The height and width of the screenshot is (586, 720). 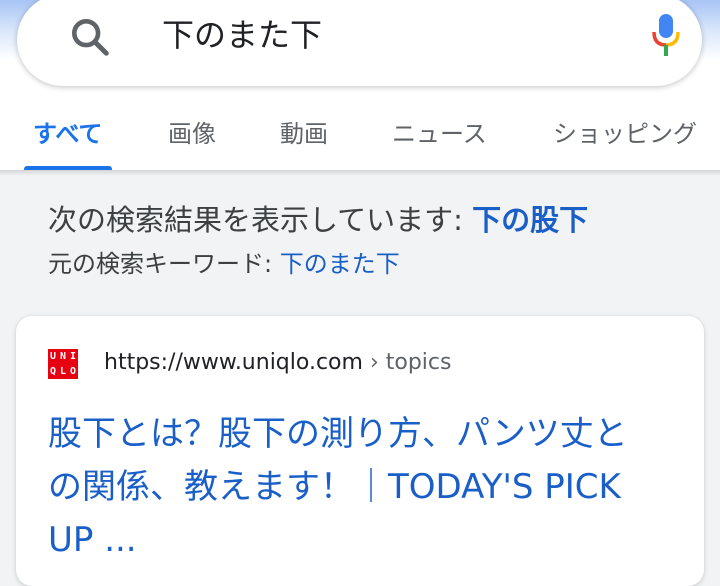 What do you see at coordinates (625, 131) in the screenshot?
I see `tab-shopping: ショッピング` at bounding box center [625, 131].